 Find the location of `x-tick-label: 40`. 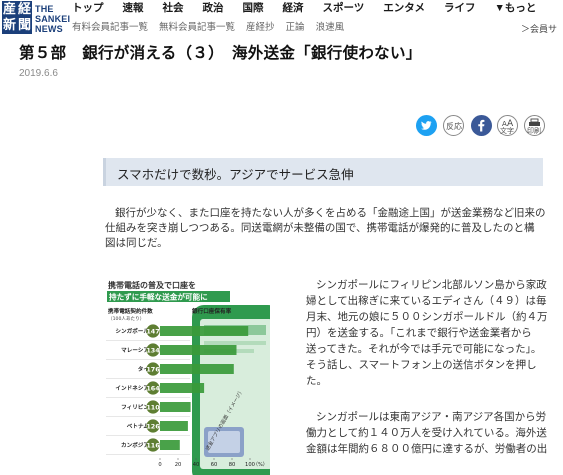

x-tick-label: 40 is located at coordinates (196, 465).